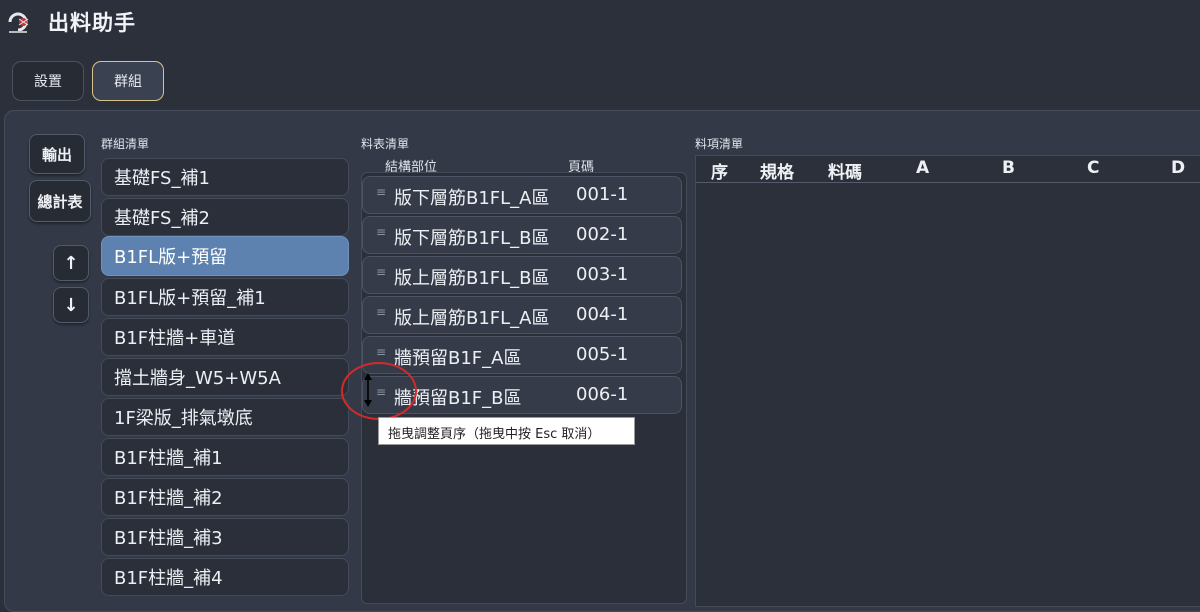 The image size is (1200, 612). What do you see at coordinates (225, 377) in the screenshot?
I see `group-item: 擋土牆身_W5+W5A` at bounding box center [225, 377].